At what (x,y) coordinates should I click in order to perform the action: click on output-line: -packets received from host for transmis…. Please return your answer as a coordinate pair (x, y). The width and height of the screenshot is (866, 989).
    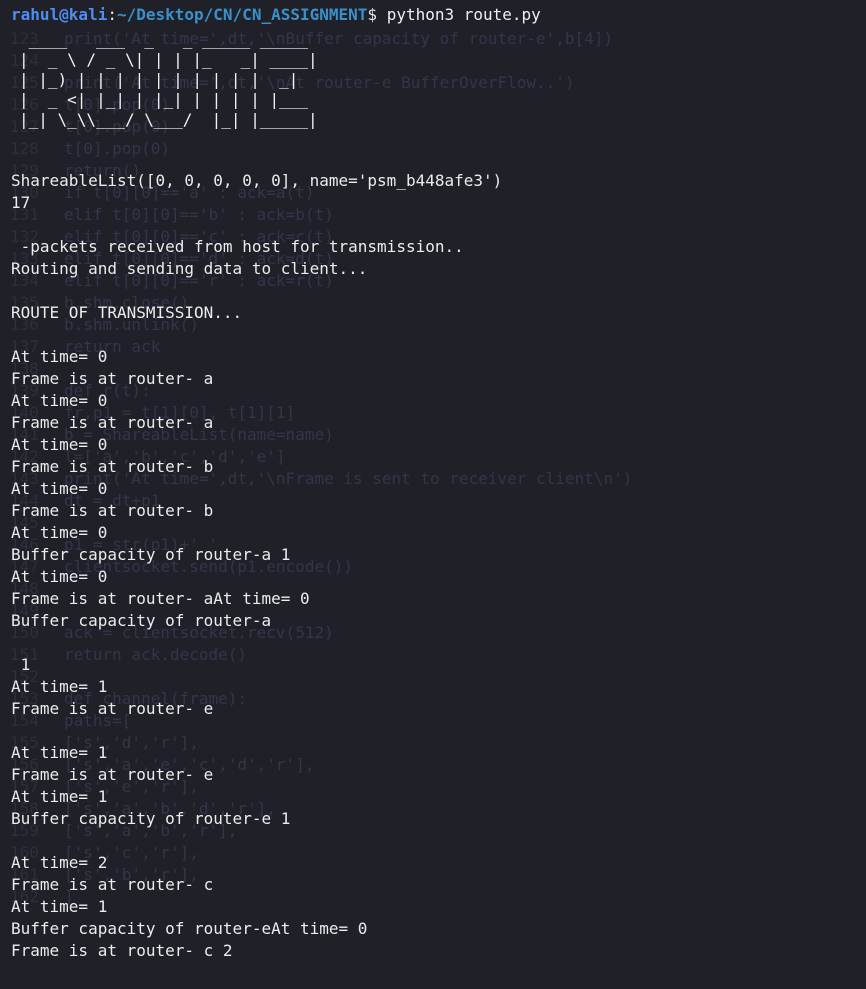
    Looking at the image, I should click on (237, 246).